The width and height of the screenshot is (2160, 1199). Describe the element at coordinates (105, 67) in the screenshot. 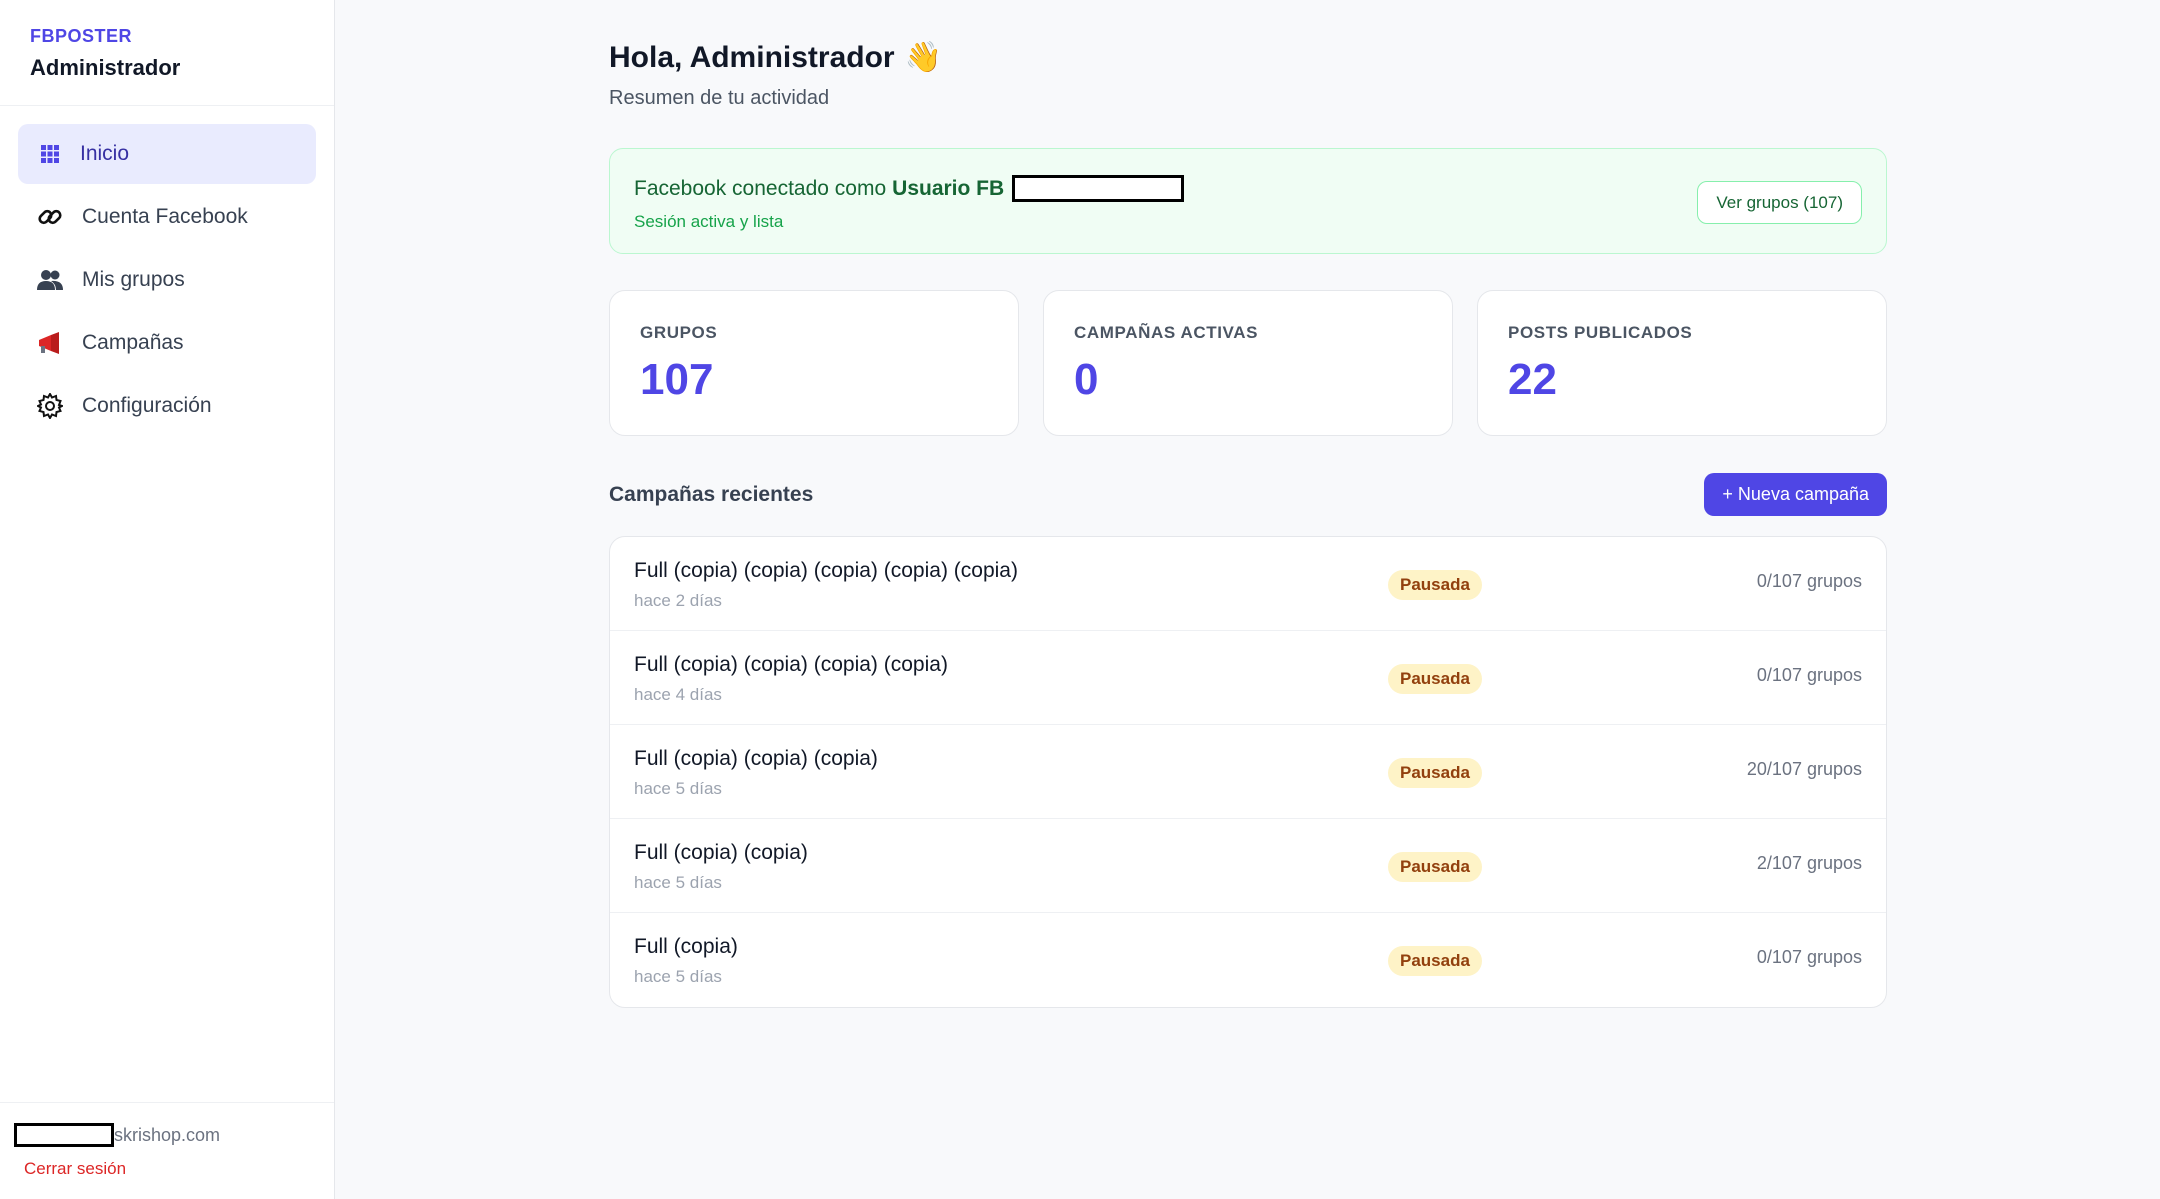

I see `brand-role: Administrador` at that location.